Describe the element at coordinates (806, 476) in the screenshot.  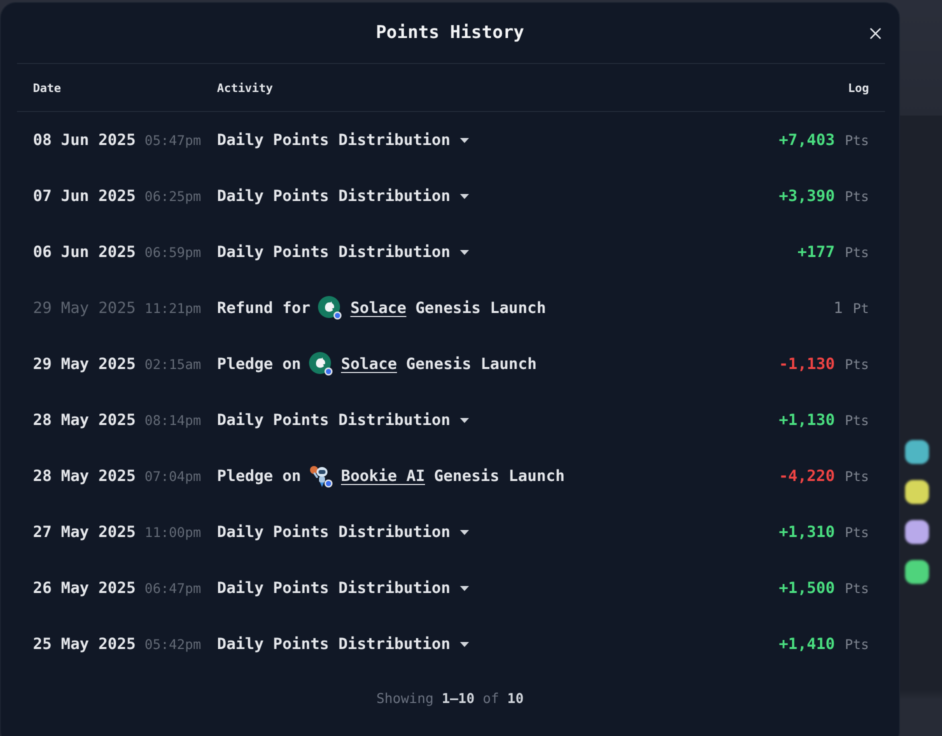
I see `points-amount: -4,220` at that location.